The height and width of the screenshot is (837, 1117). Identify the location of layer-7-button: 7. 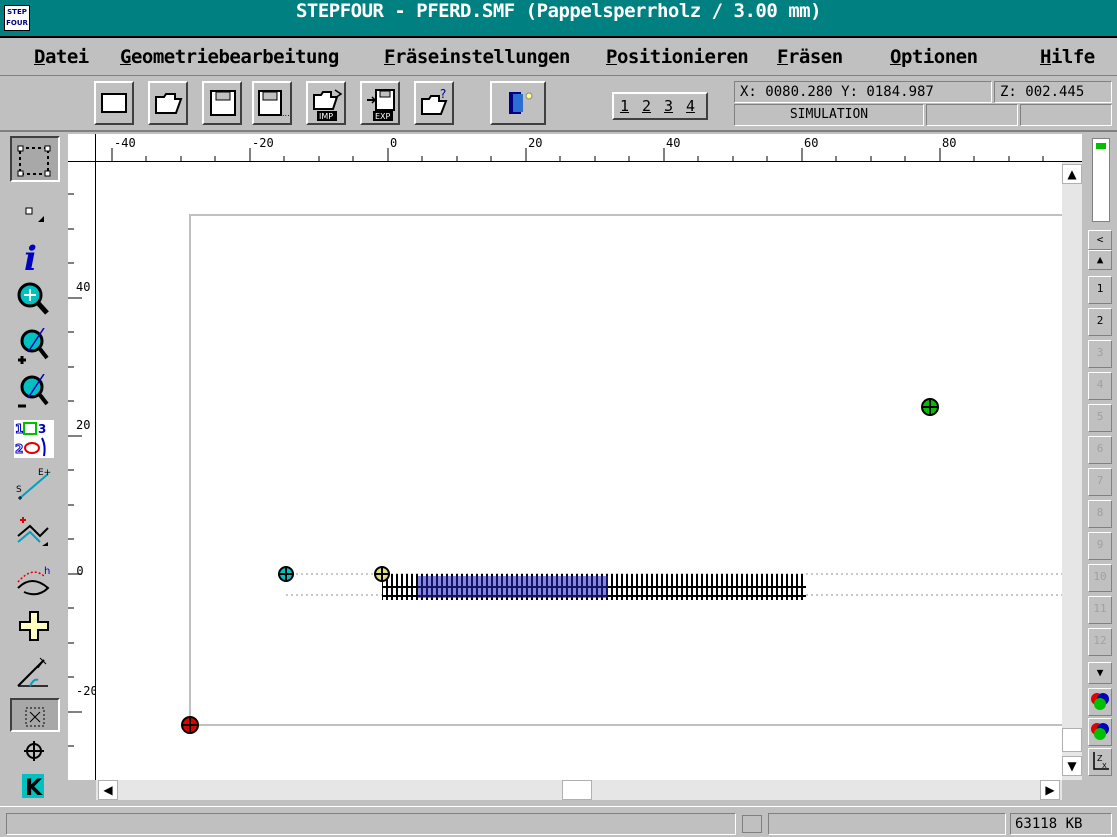
(1100, 482).